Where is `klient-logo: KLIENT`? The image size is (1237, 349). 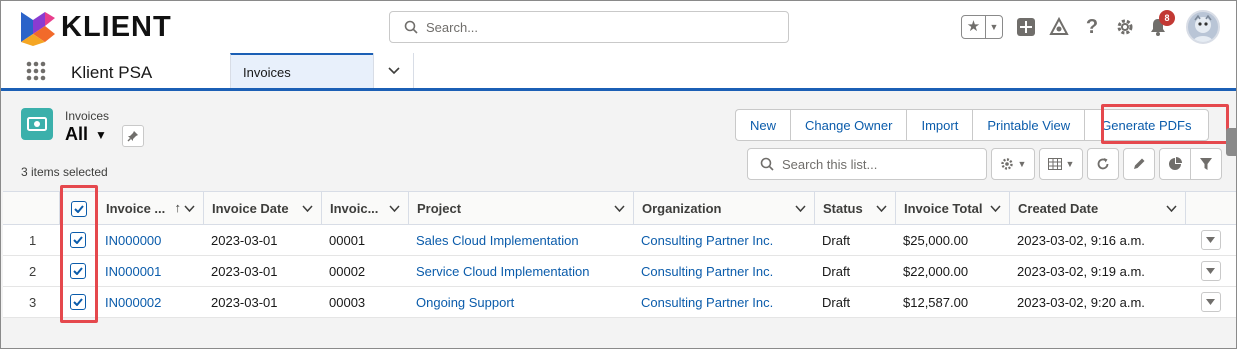 klient-logo: KLIENT is located at coordinates (109, 27).